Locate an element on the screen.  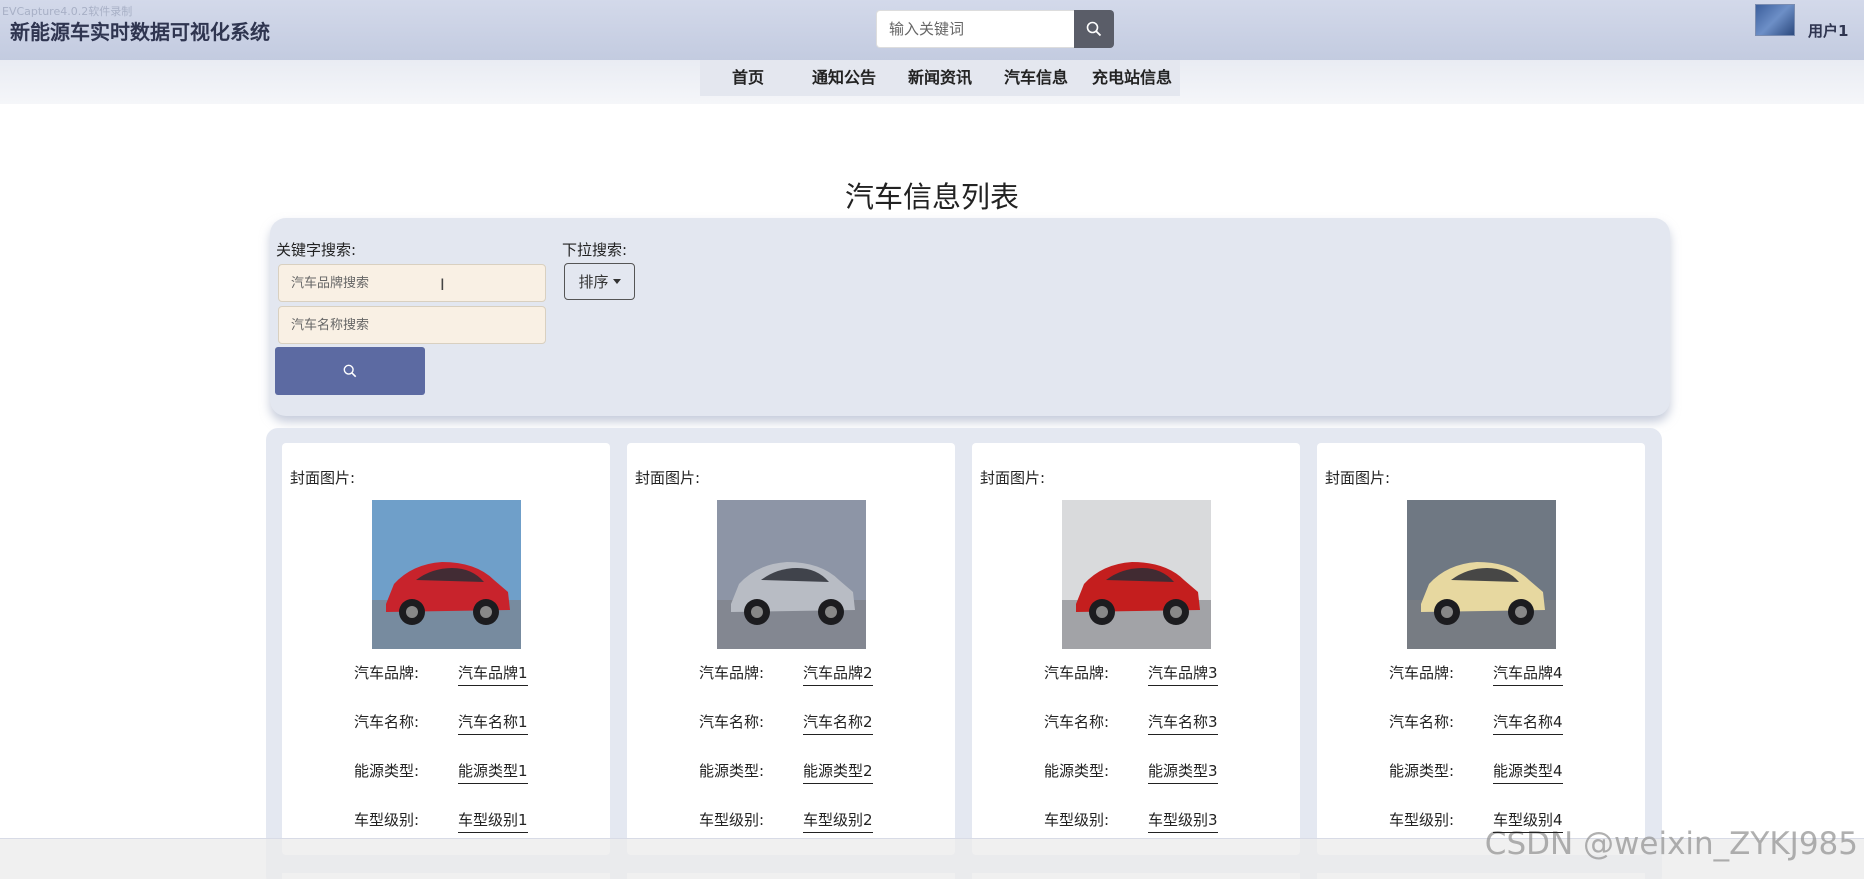
search-button is located at coordinates (350, 371).